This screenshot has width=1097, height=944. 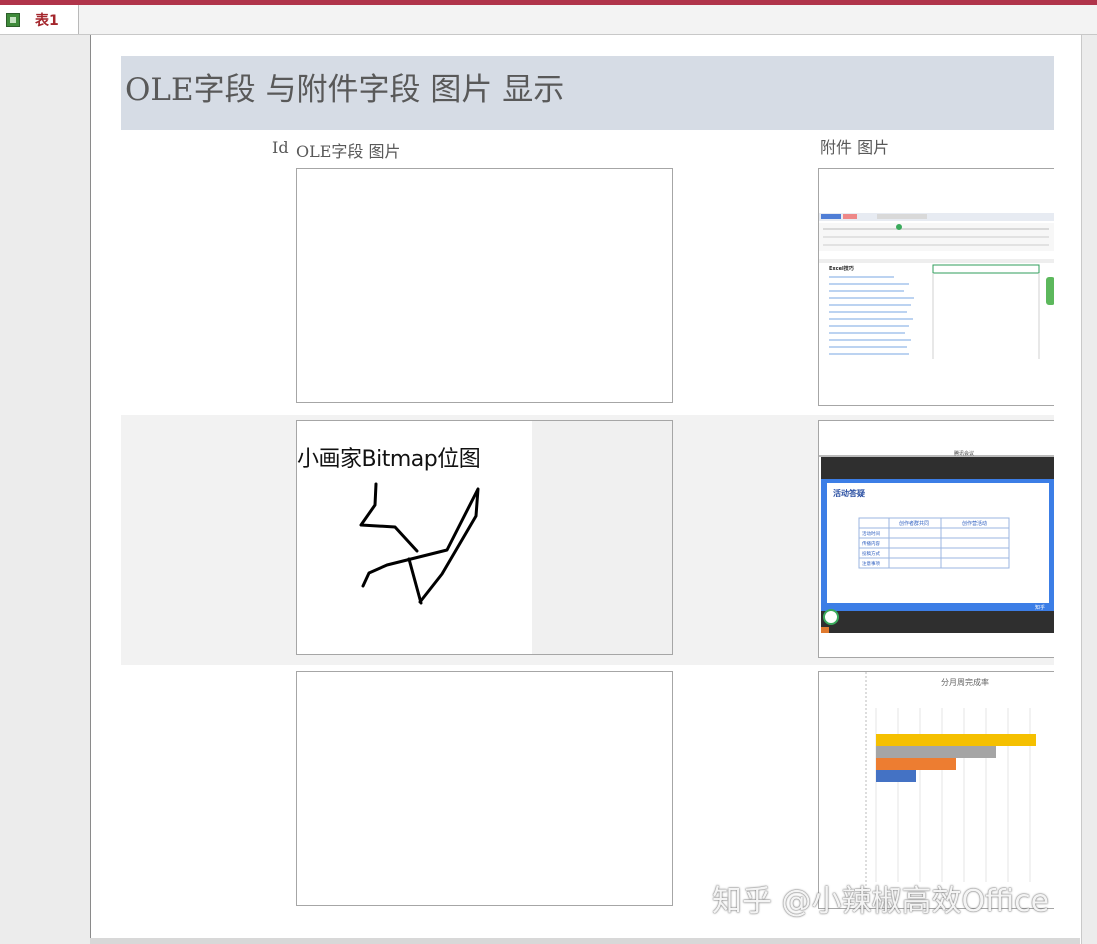 I want to click on table-icon, so click(x=13, y=20).